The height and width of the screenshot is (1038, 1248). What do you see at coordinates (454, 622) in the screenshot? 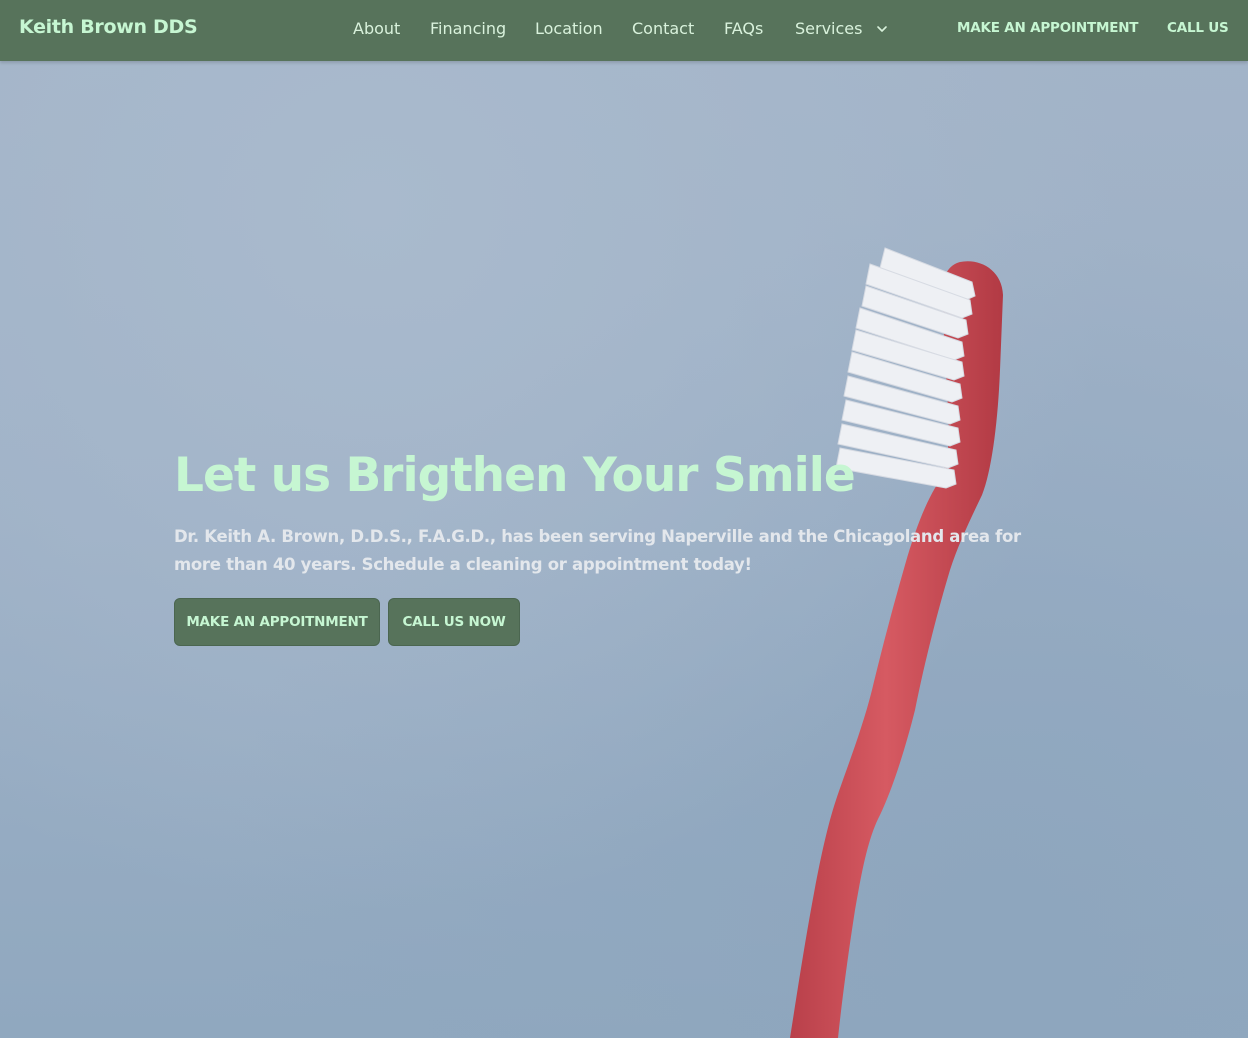
I see `call-us-now-button: CALL US NOW` at bounding box center [454, 622].